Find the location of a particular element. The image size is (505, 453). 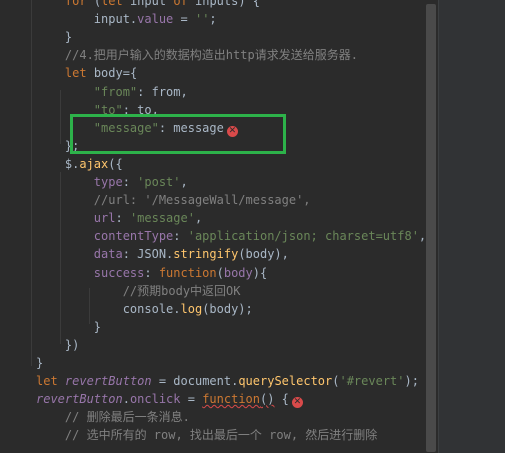

code-line: //url: '/MessageWall/message', is located at coordinates (173, 200).